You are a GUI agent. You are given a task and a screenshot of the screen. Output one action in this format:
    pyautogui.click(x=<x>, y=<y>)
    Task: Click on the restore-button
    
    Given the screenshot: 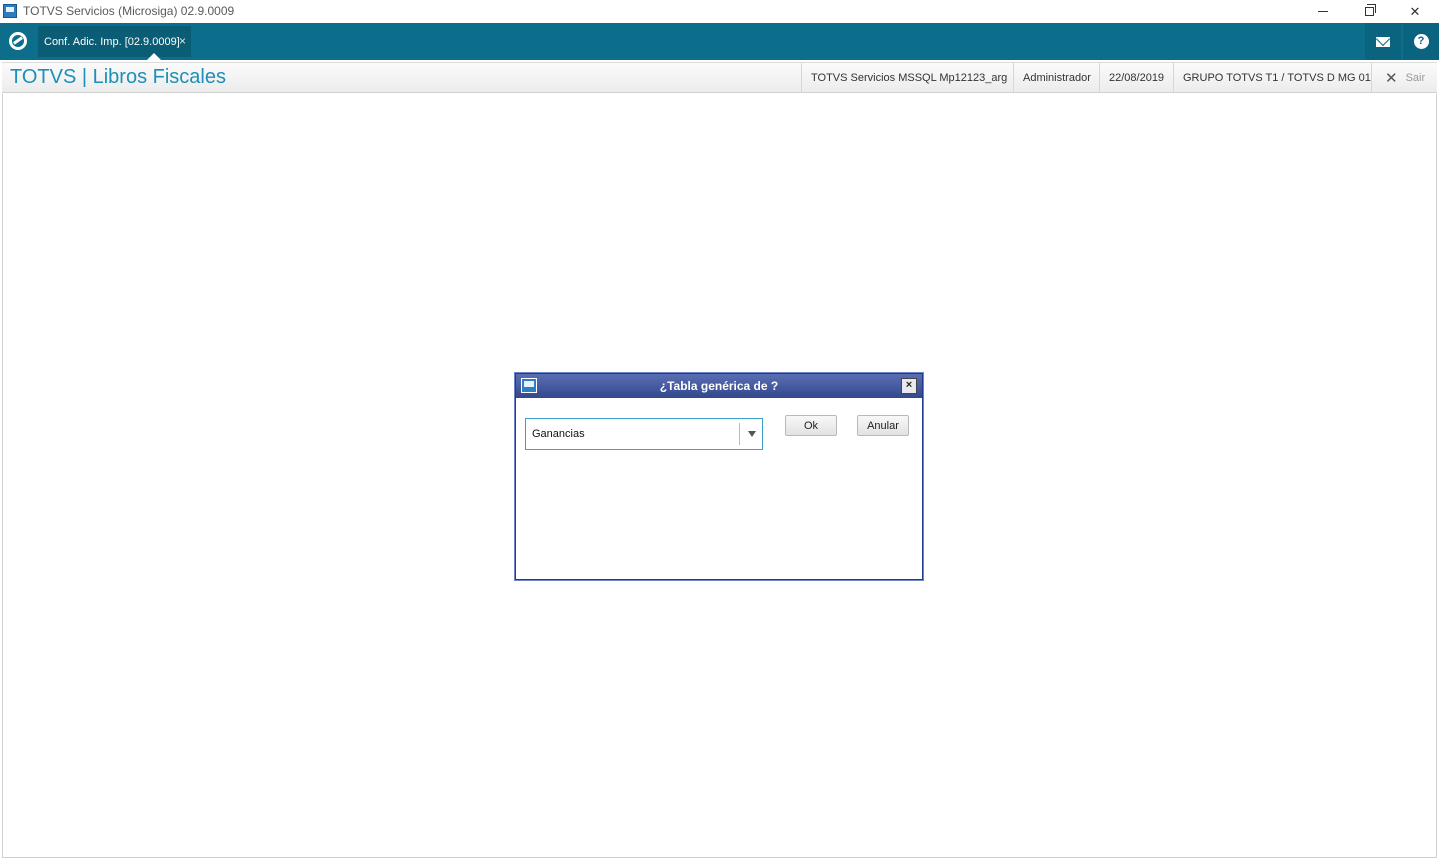 What is the action you would take?
    pyautogui.click(x=1369, y=11)
    